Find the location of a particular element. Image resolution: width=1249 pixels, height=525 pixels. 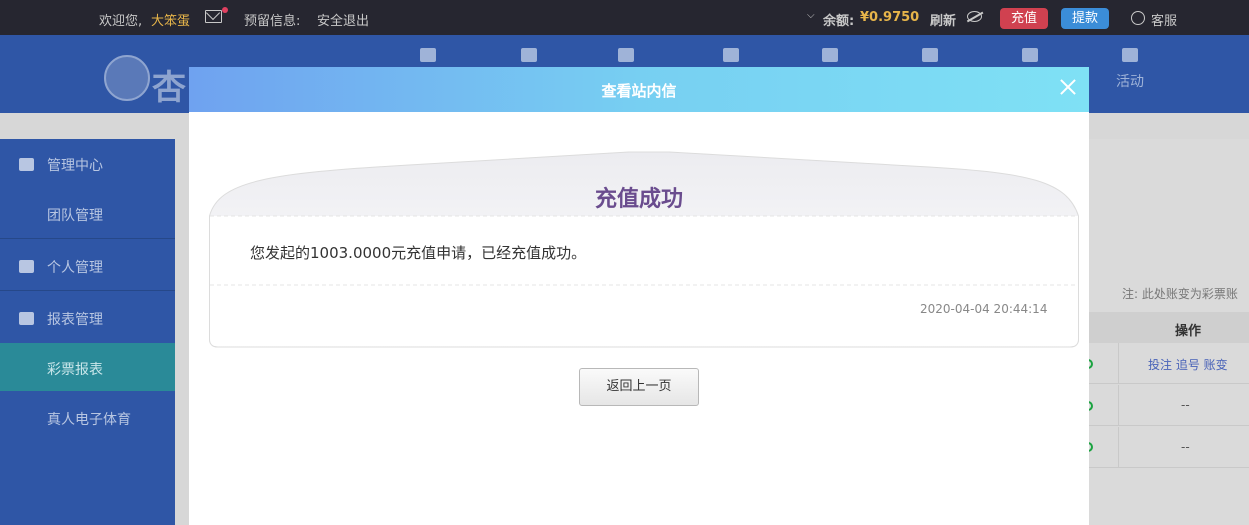

nav-item-diamond is located at coordinates (930, 55).